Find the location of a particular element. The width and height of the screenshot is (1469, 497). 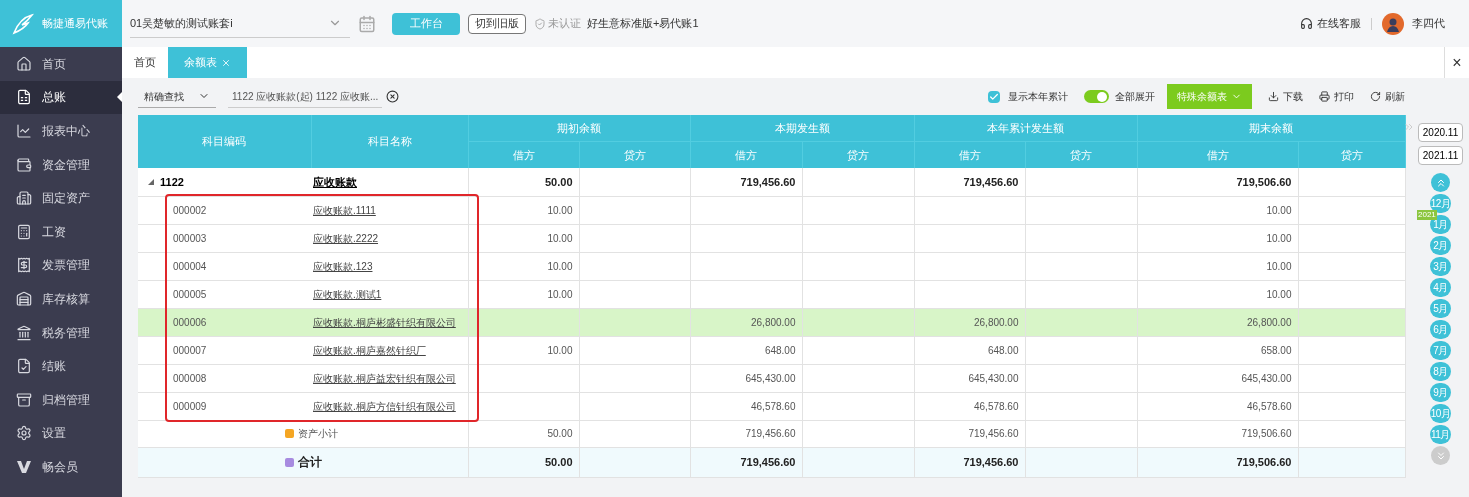

account-name-link: 应收账款.测试1 is located at coordinates (347, 294).